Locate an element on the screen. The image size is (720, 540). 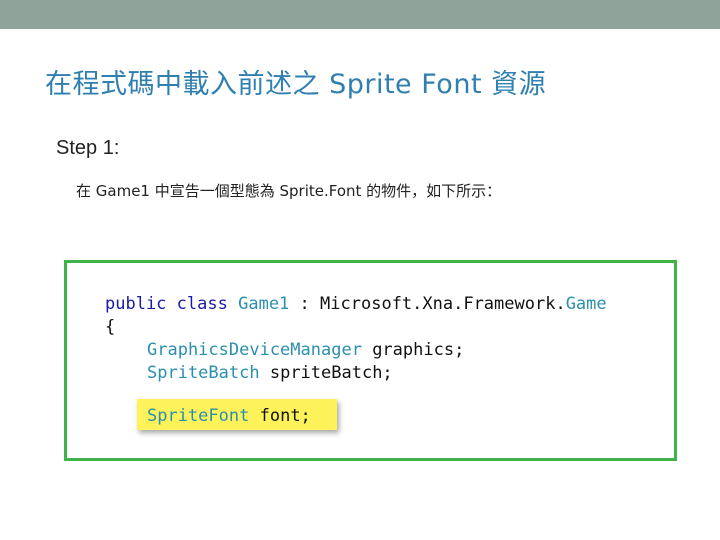
keyword-class: class is located at coordinates (202, 304).